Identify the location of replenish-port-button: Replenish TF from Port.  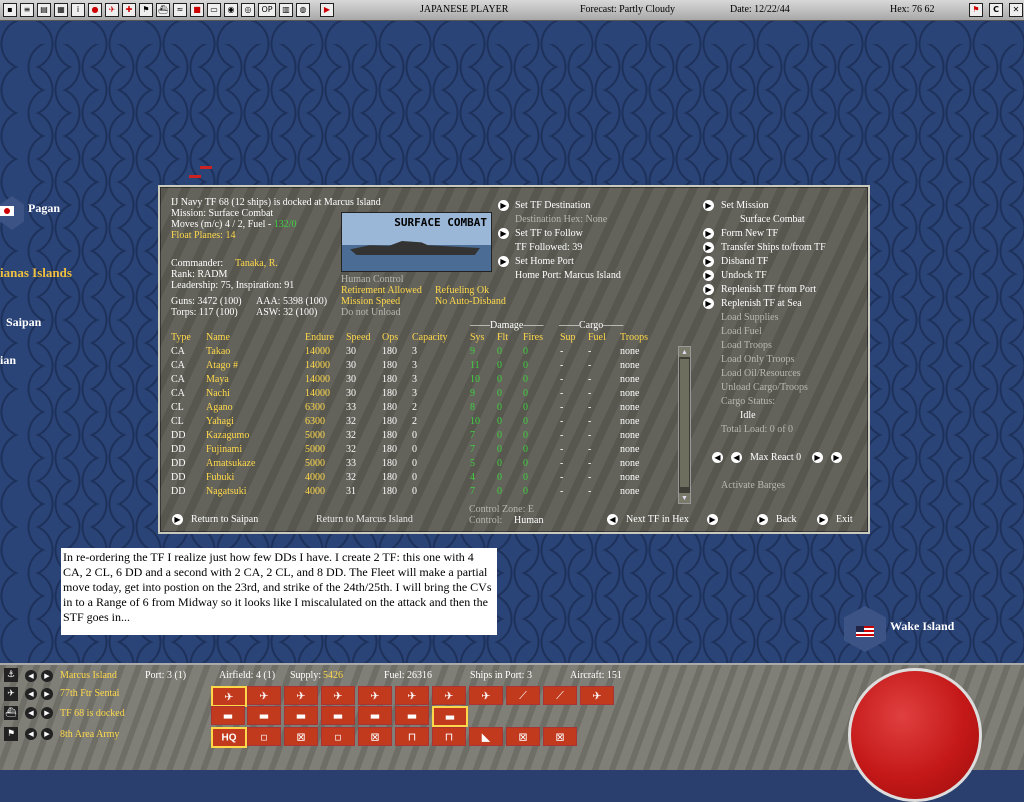
(768, 289).